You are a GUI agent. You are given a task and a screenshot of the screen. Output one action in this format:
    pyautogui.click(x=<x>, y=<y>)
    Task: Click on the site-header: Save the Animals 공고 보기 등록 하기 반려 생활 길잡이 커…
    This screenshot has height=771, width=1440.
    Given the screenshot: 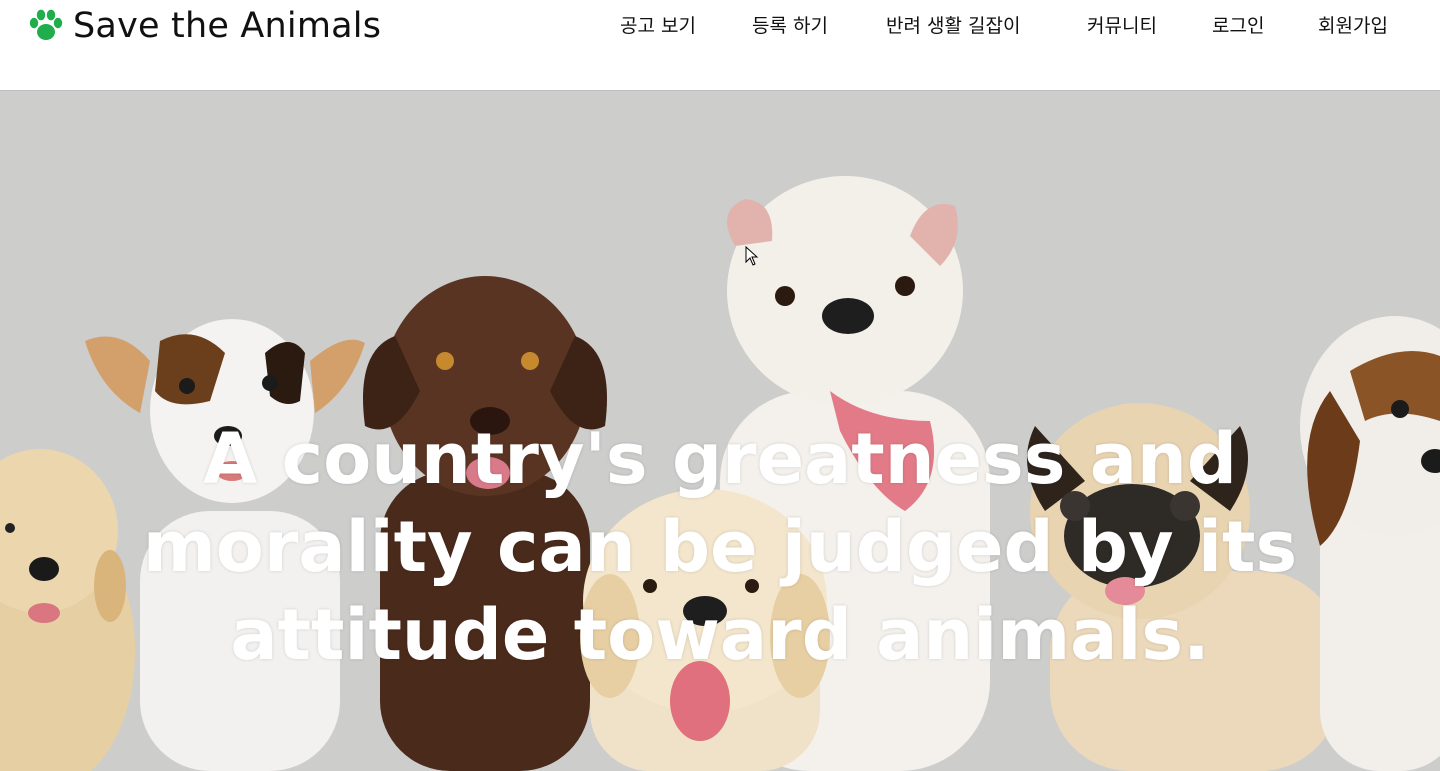 What is the action you would take?
    pyautogui.click(x=720, y=45)
    